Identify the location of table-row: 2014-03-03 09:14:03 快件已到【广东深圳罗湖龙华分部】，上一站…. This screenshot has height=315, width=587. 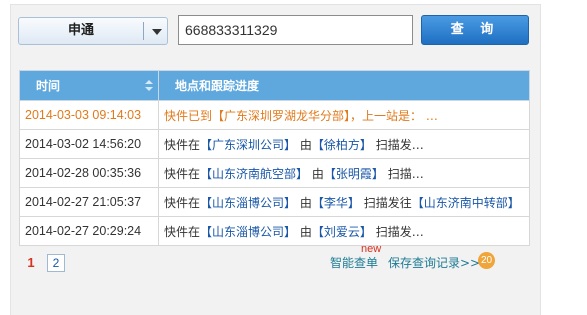
(274, 115).